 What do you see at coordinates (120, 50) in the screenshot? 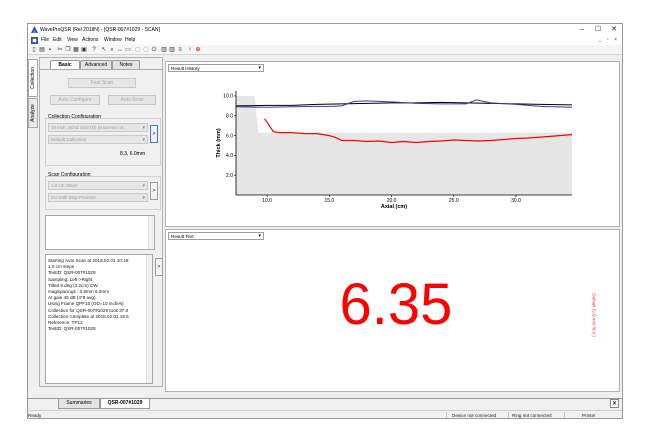
I see `measure-icon: ↔` at bounding box center [120, 50].